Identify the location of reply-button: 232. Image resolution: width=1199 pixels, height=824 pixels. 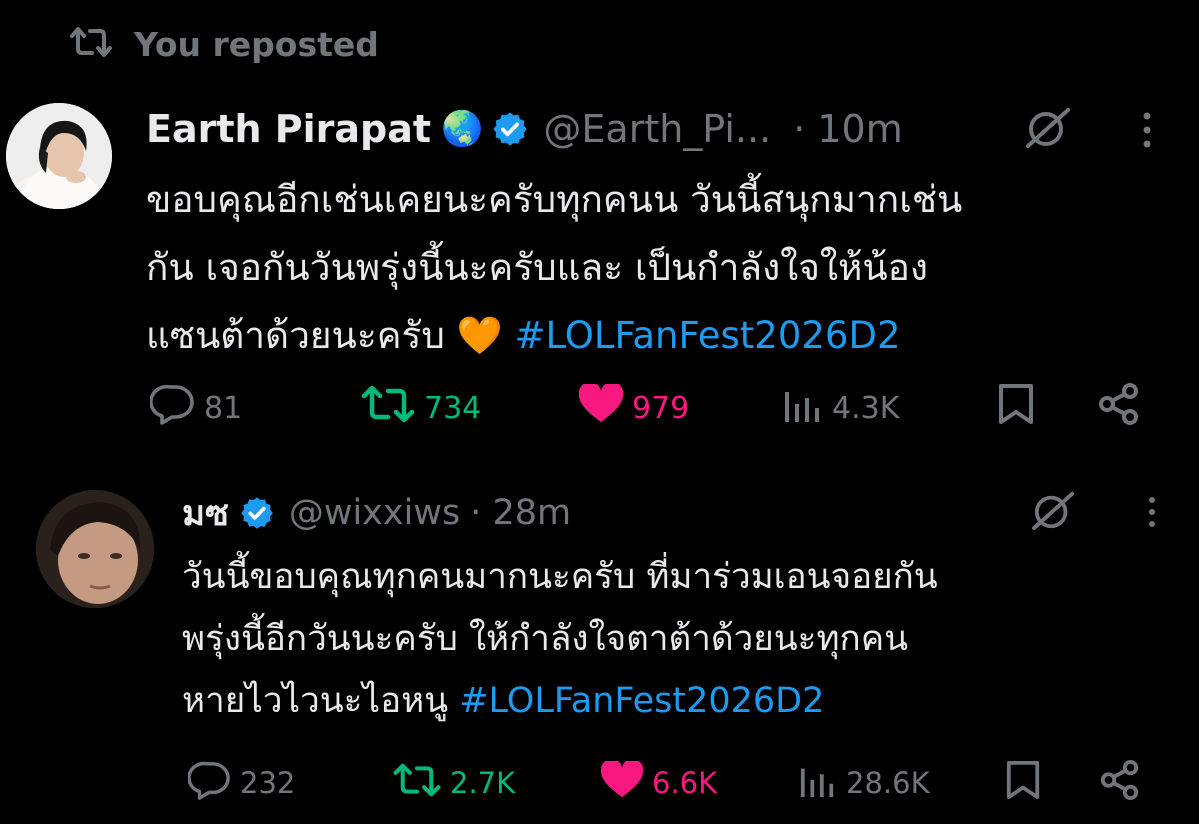
(241, 783).